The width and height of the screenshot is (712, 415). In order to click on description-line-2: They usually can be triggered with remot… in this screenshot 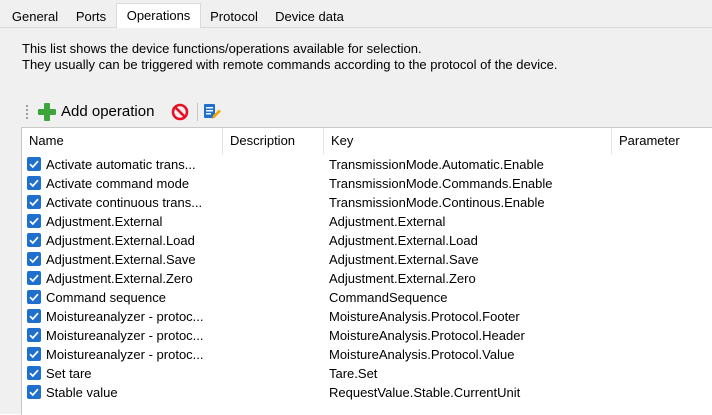, I will do `click(290, 64)`.